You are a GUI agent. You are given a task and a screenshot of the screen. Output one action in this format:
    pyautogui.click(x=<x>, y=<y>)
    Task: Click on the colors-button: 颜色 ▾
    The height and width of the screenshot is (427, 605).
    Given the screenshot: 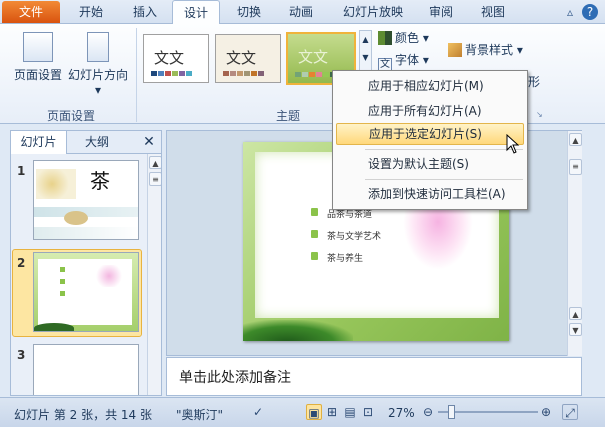 What is the action you would take?
    pyautogui.click(x=403, y=38)
    